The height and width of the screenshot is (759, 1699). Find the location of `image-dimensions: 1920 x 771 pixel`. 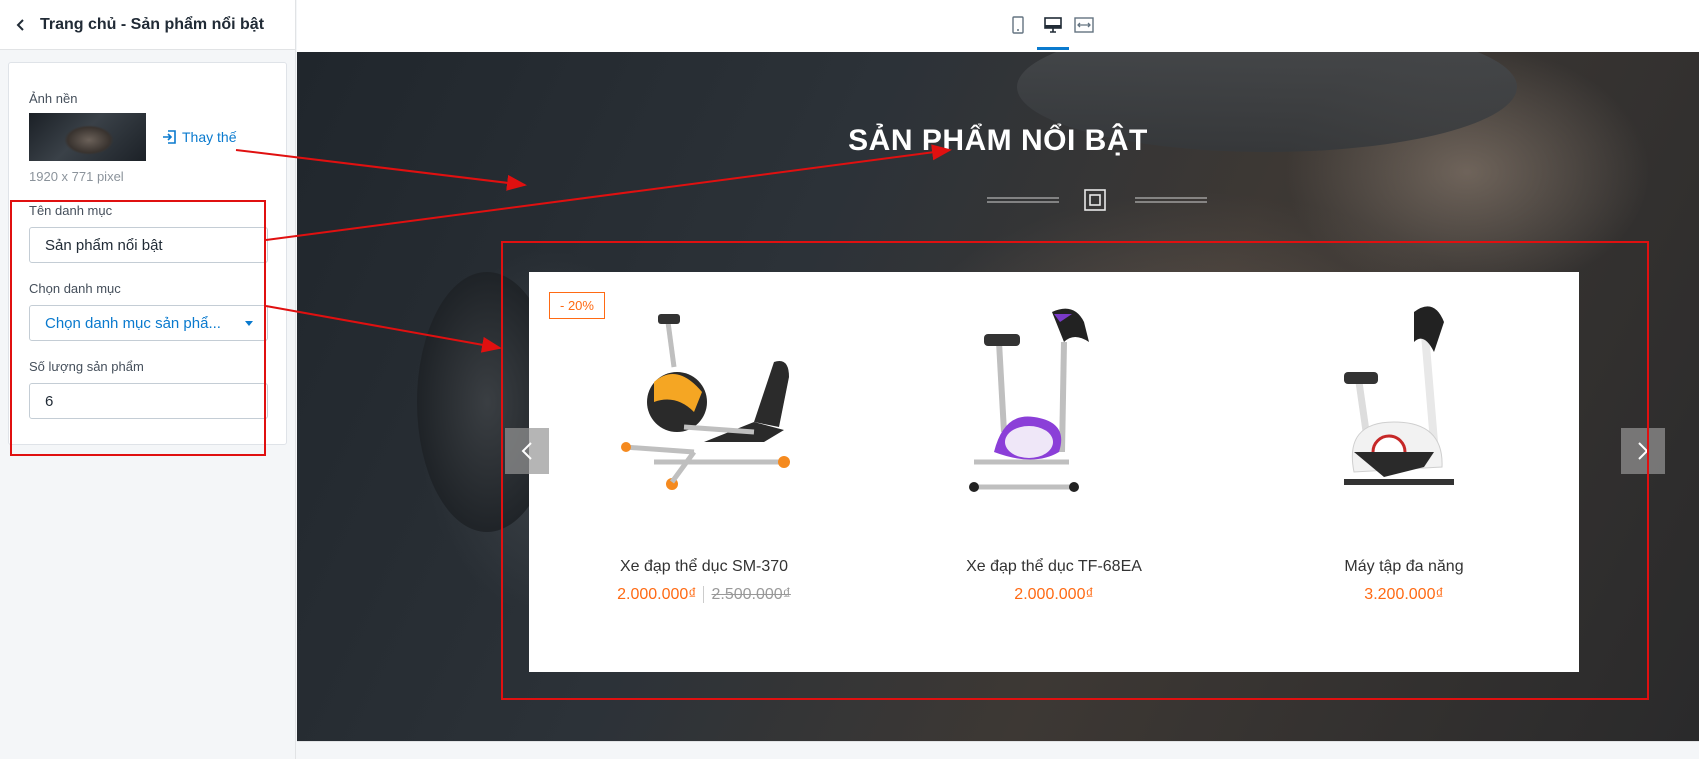

image-dimensions: 1920 x 771 pixel is located at coordinates (76, 176).